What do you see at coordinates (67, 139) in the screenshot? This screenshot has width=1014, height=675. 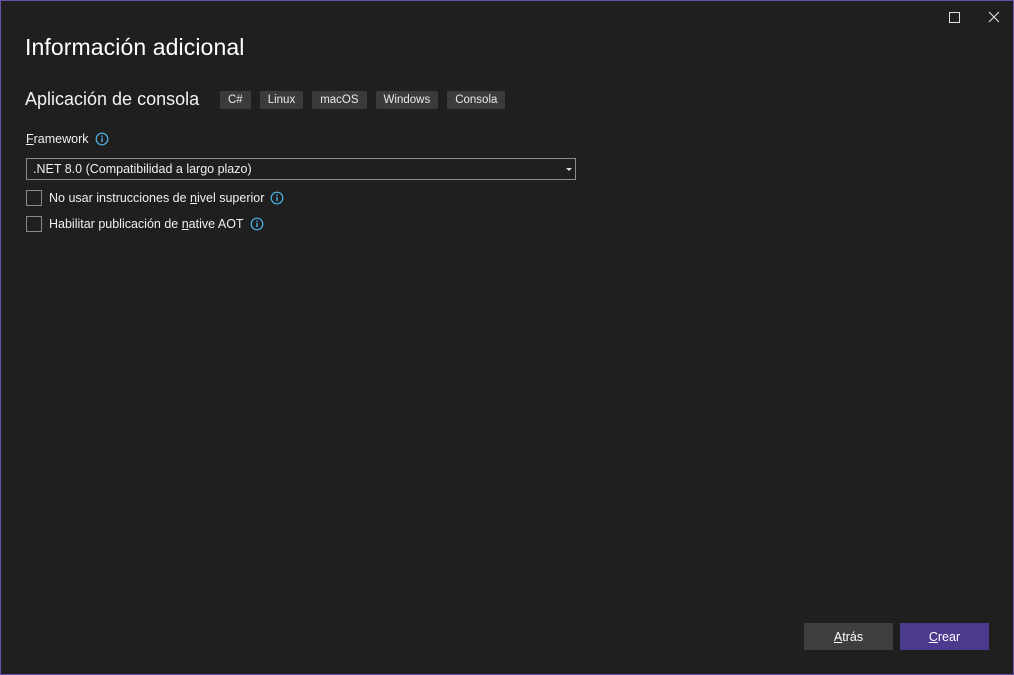 I see `framework-label: Framework` at bounding box center [67, 139].